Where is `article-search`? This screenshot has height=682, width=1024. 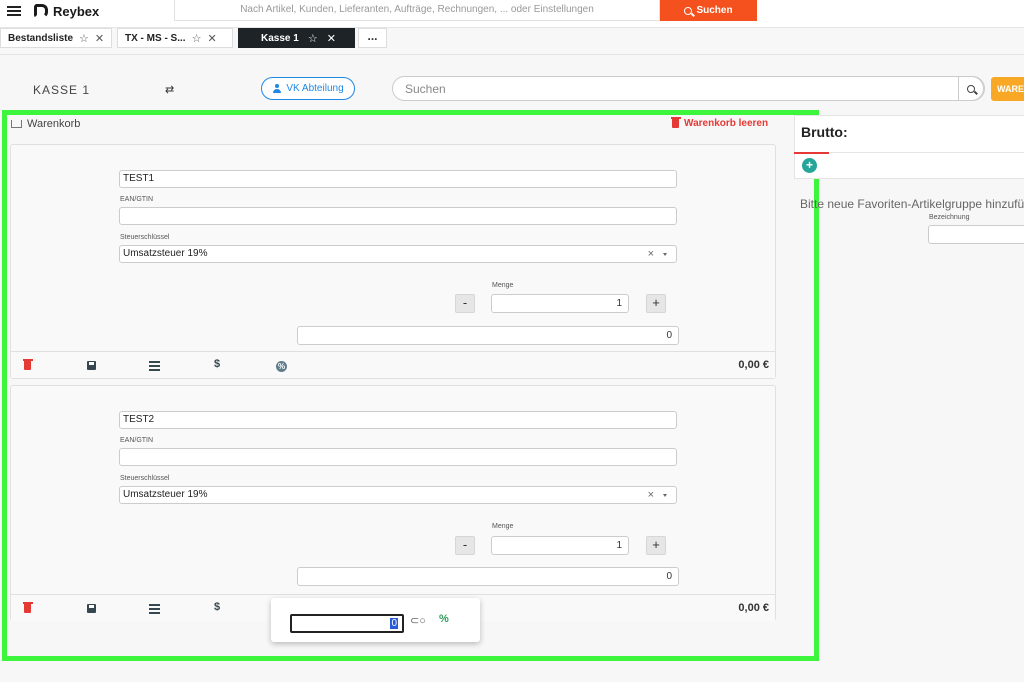 article-search is located at coordinates (688, 88).